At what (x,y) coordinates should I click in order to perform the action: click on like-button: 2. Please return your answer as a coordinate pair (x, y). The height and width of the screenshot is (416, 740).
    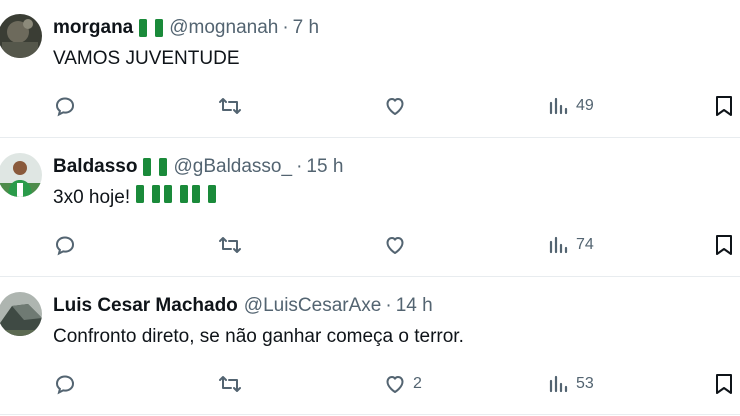
    Looking at the image, I should click on (402, 384).